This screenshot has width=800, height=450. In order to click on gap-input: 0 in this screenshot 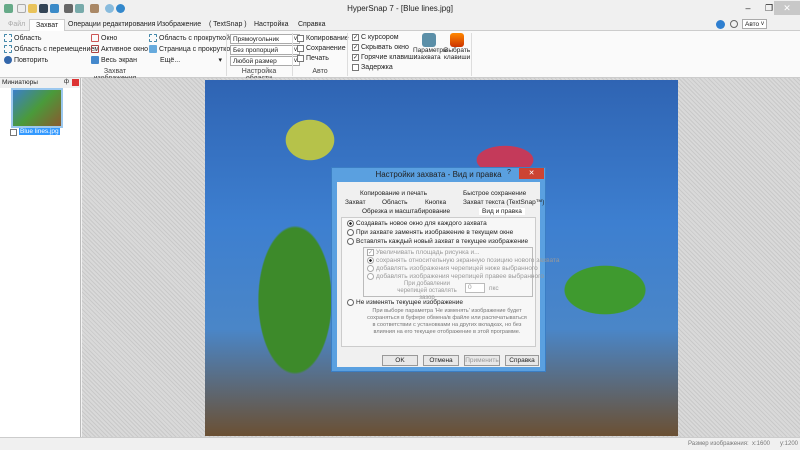, I will do `click(475, 288)`.